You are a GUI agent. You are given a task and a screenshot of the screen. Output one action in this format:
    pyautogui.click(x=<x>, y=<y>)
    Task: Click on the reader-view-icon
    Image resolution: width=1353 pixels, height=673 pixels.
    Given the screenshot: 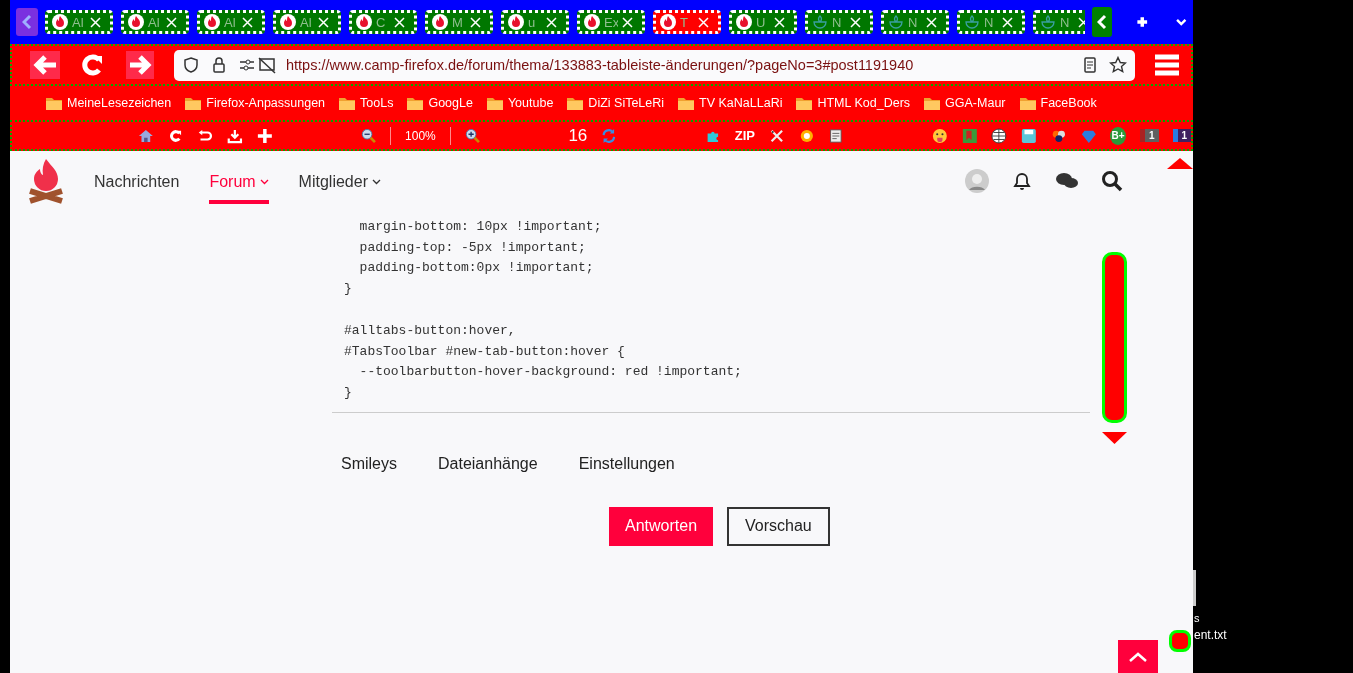 What is the action you would take?
    pyautogui.click(x=1090, y=65)
    